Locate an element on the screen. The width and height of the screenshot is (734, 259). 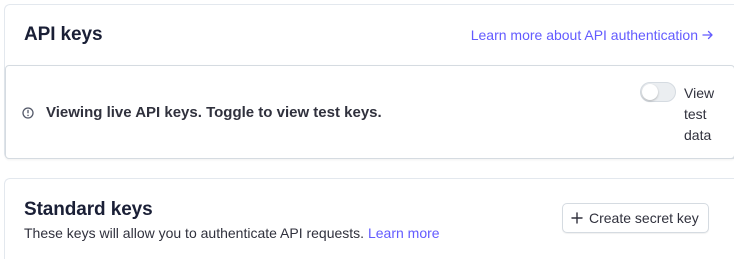
create-secret-key-button: Create secret key is located at coordinates (635, 218).